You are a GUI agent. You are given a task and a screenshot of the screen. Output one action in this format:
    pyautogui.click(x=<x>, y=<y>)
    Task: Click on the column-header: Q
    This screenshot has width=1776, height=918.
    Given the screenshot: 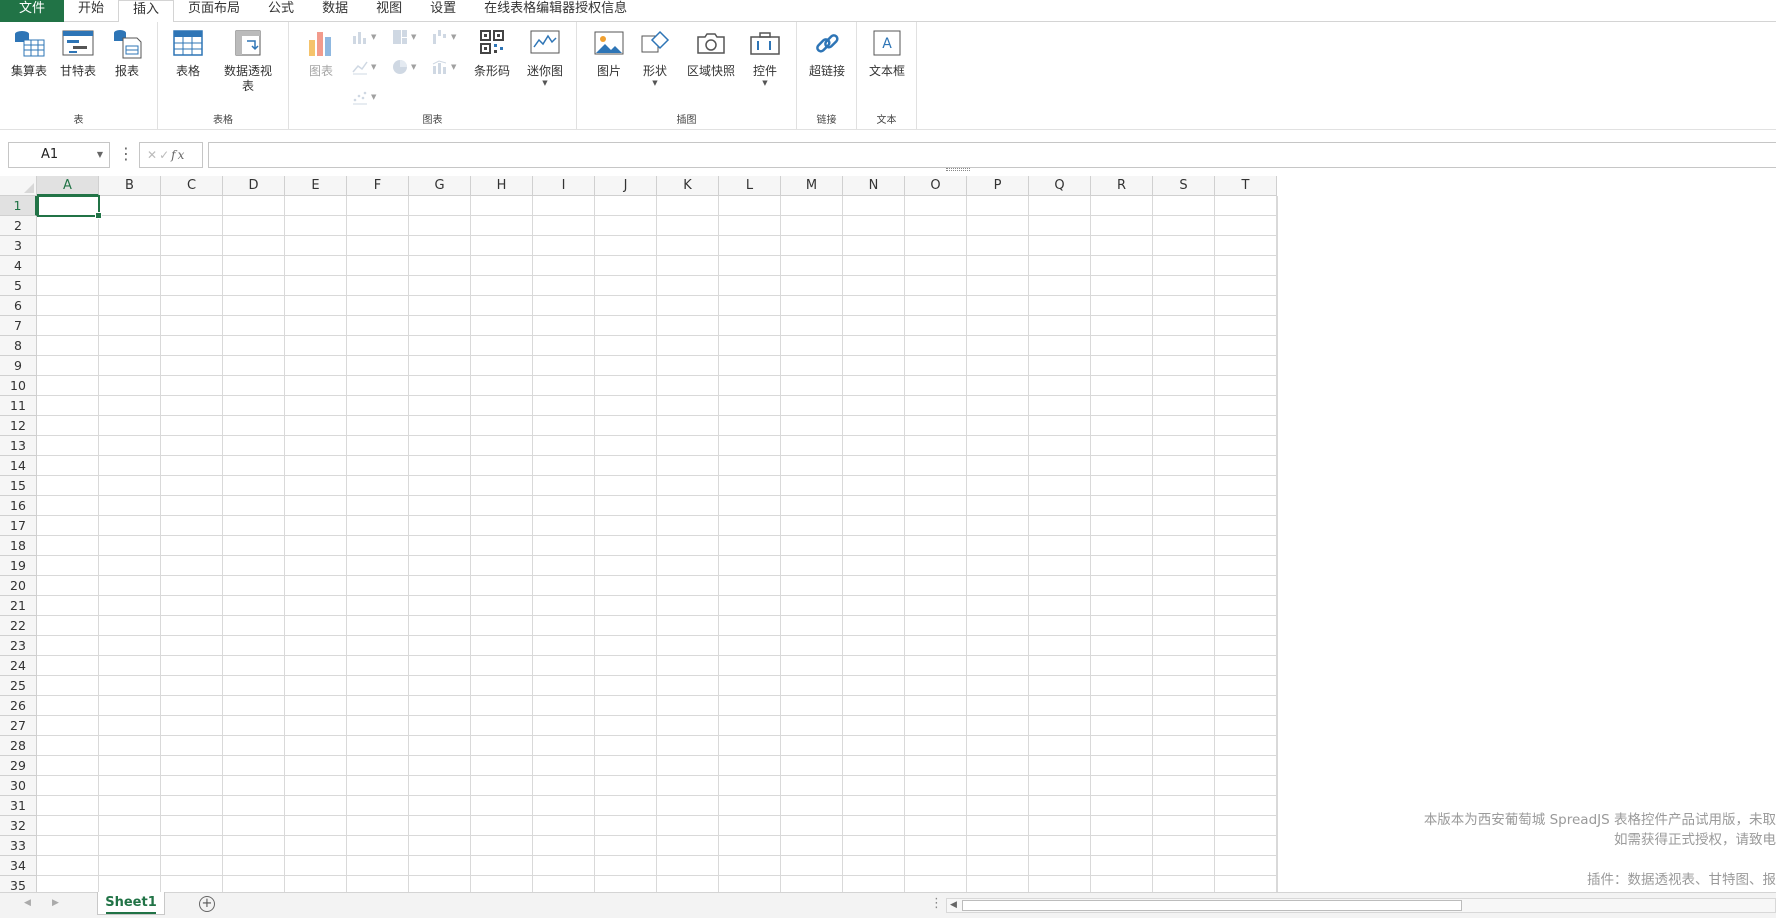 What is the action you would take?
    pyautogui.click(x=1060, y=186)
    